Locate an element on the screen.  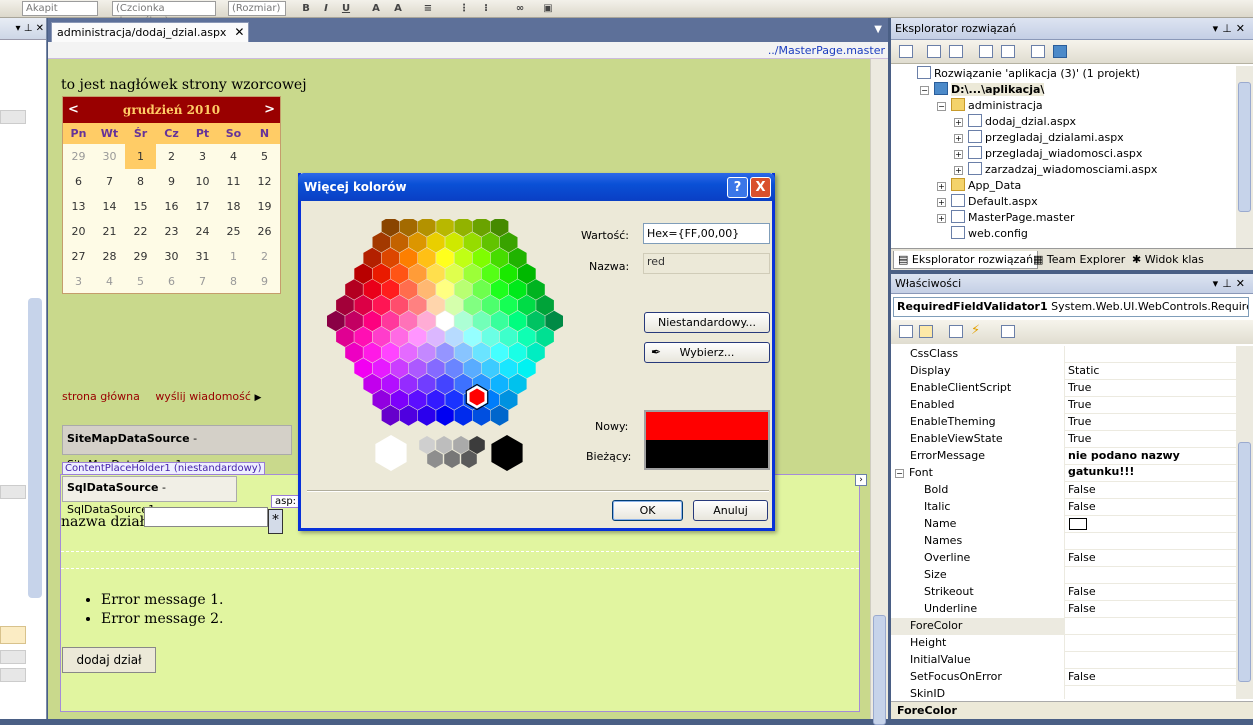
close-tab-icon: ✕ is located at coordinates (239, 32).